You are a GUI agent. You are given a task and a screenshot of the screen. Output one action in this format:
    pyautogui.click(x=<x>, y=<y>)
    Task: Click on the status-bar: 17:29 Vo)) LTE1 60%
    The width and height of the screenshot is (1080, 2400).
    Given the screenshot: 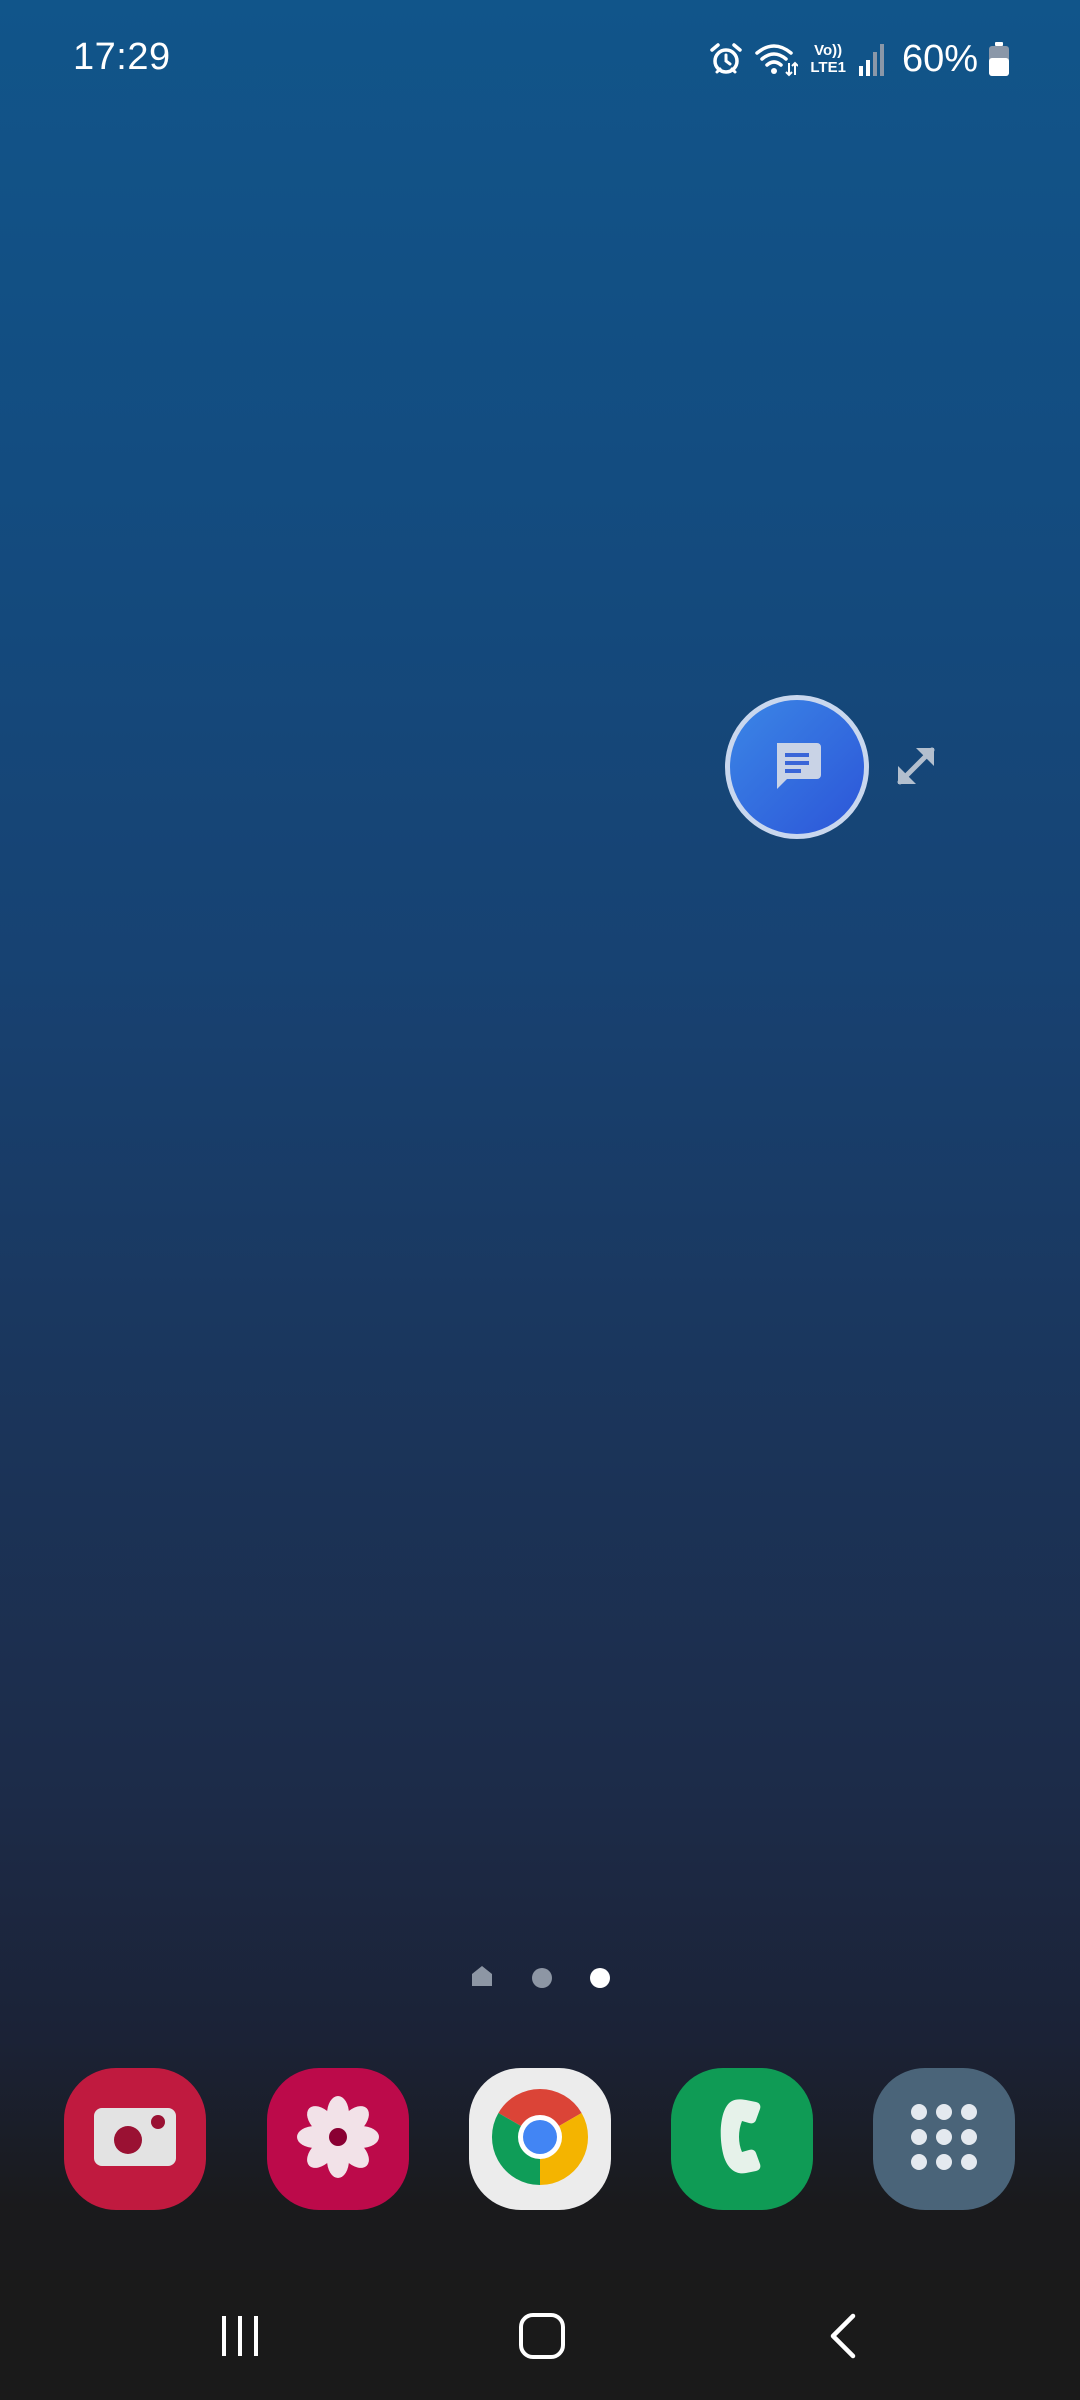 What is the action you would take?
    pyautogui.click(x=540, y=60)
    